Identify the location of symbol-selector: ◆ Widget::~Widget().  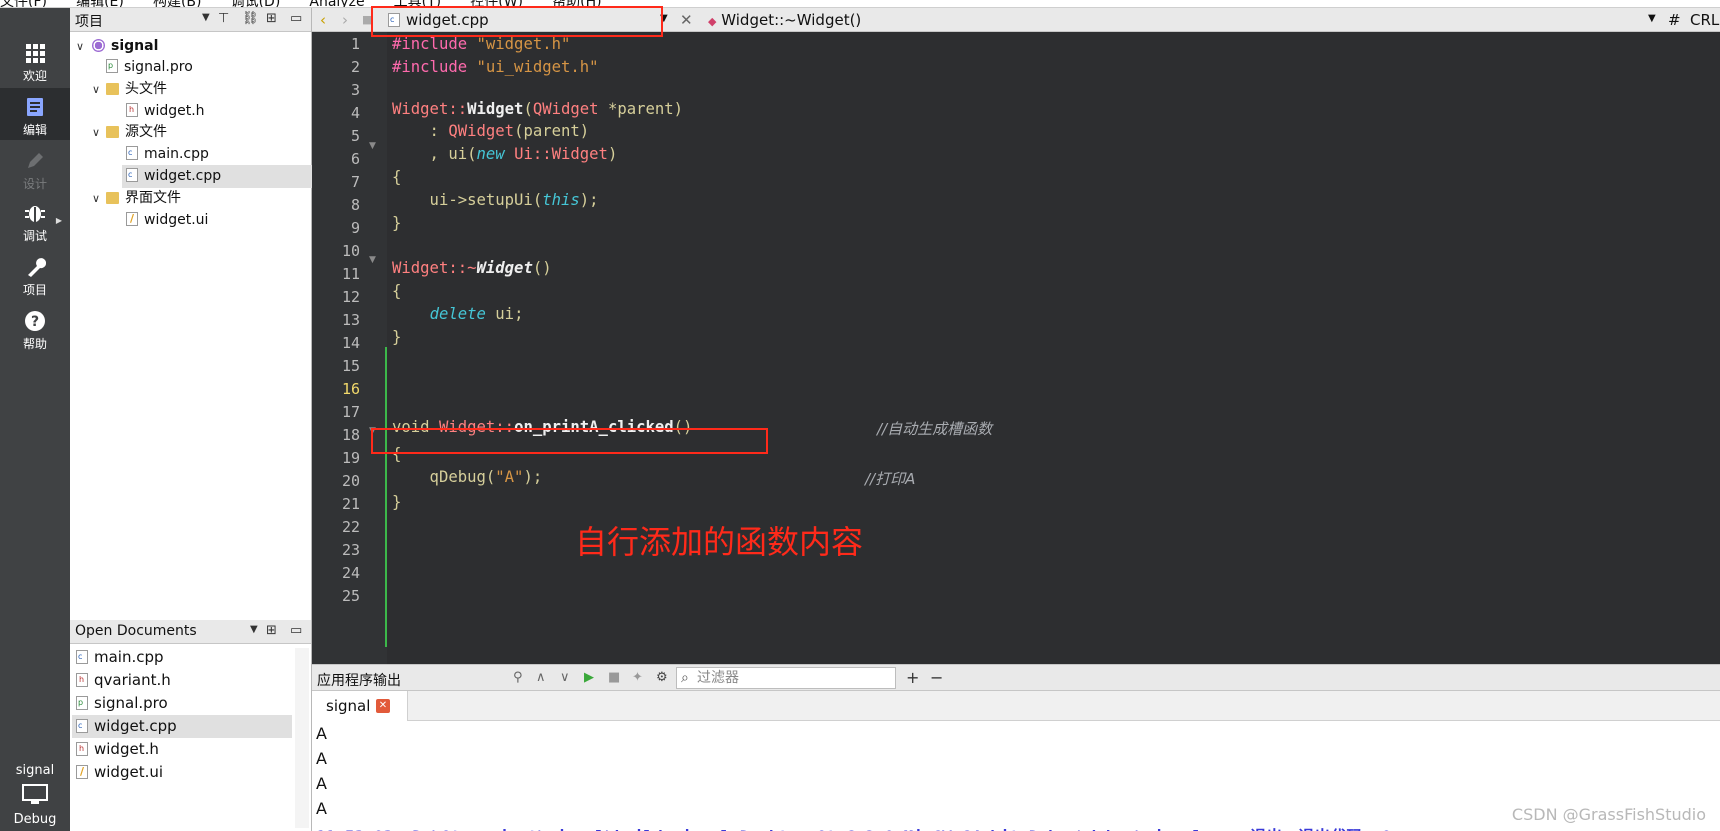
(784, 20).